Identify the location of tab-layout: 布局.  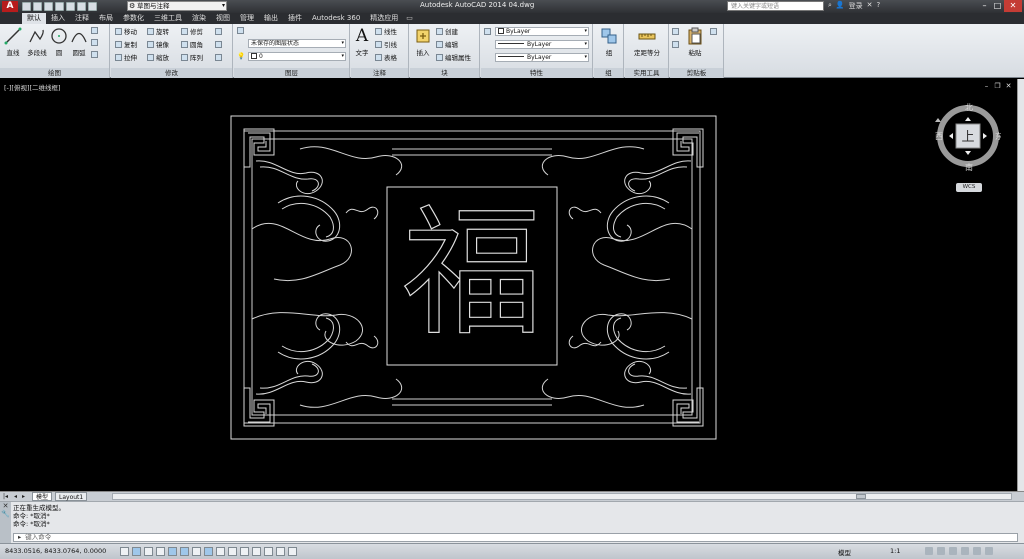
(106, 18).